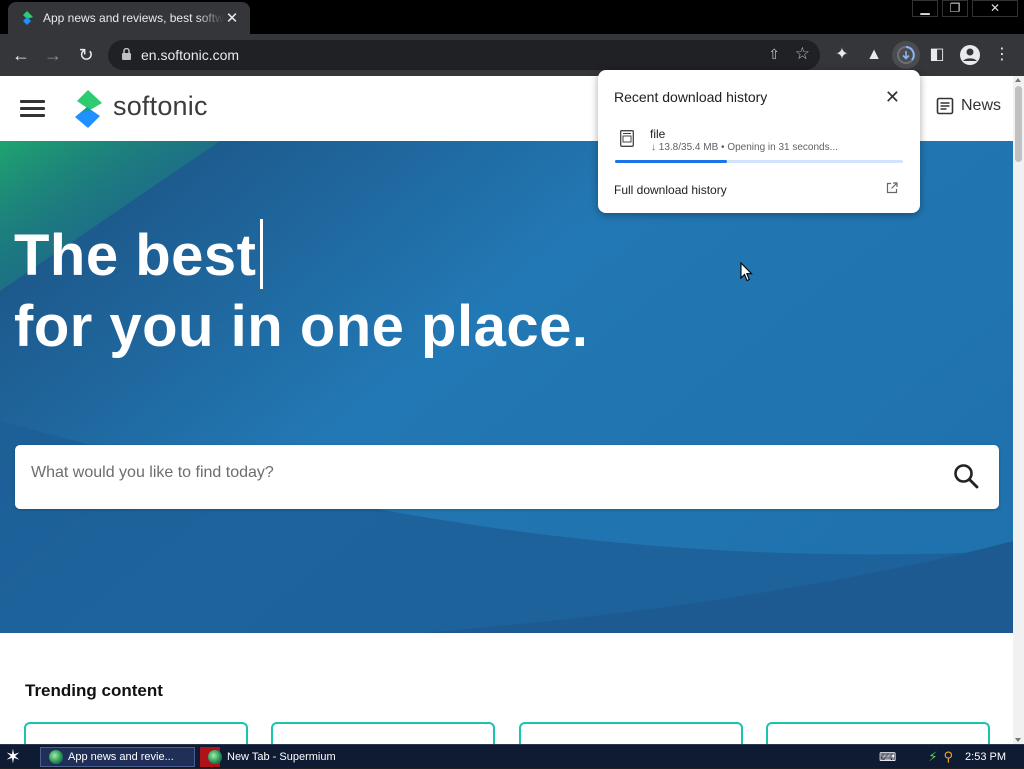 Image resolution: width=1024 pixels, height=769 pixels. I want to click on scroll-up-icon, so click(1018, 80).